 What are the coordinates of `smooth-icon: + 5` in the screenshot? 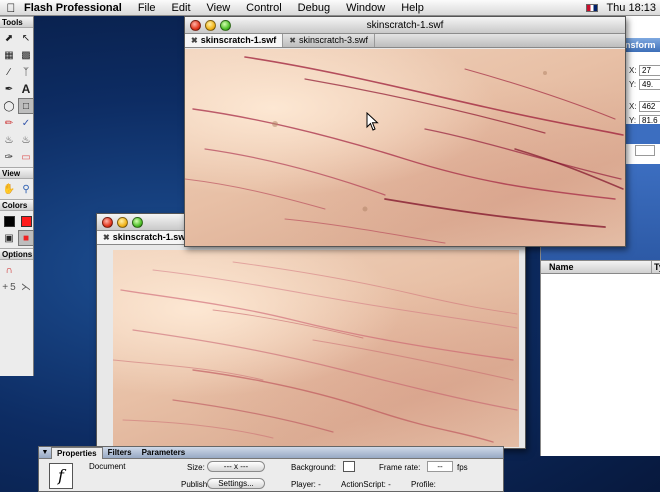 It's located at (9, 287).